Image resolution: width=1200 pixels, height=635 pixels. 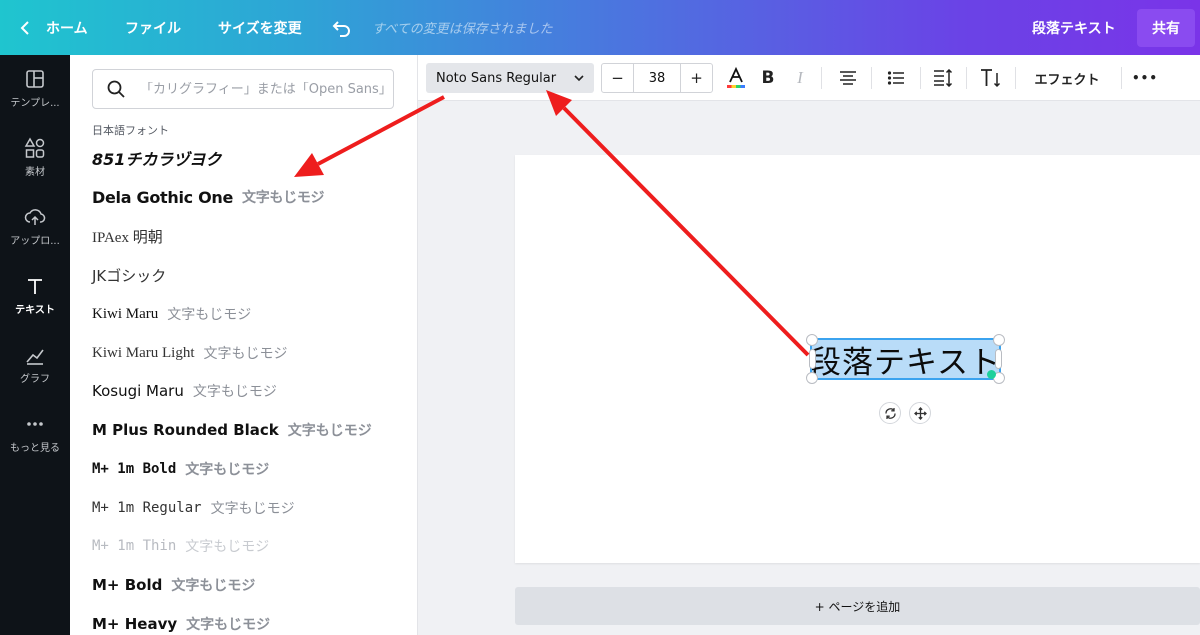 What do you see at coordinates (180, 546) in the screenshot?
I see `font-item: M+ 1m Thin 文字もじモジ` at bounding box center [180, 546].